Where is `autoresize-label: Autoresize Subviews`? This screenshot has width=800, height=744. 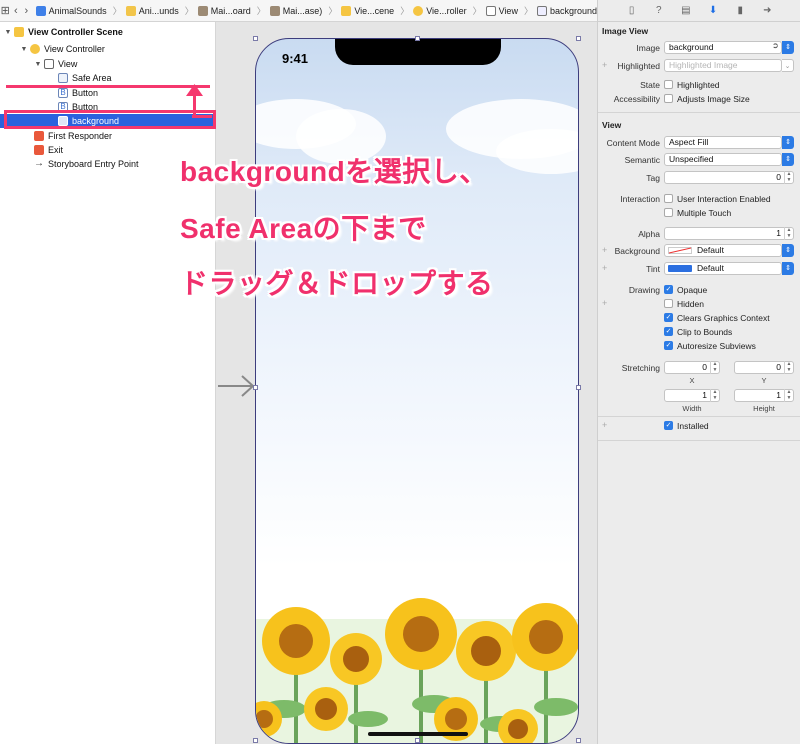
autoresize-label: Autoresize Subviews is located at coordinates (716, 346).